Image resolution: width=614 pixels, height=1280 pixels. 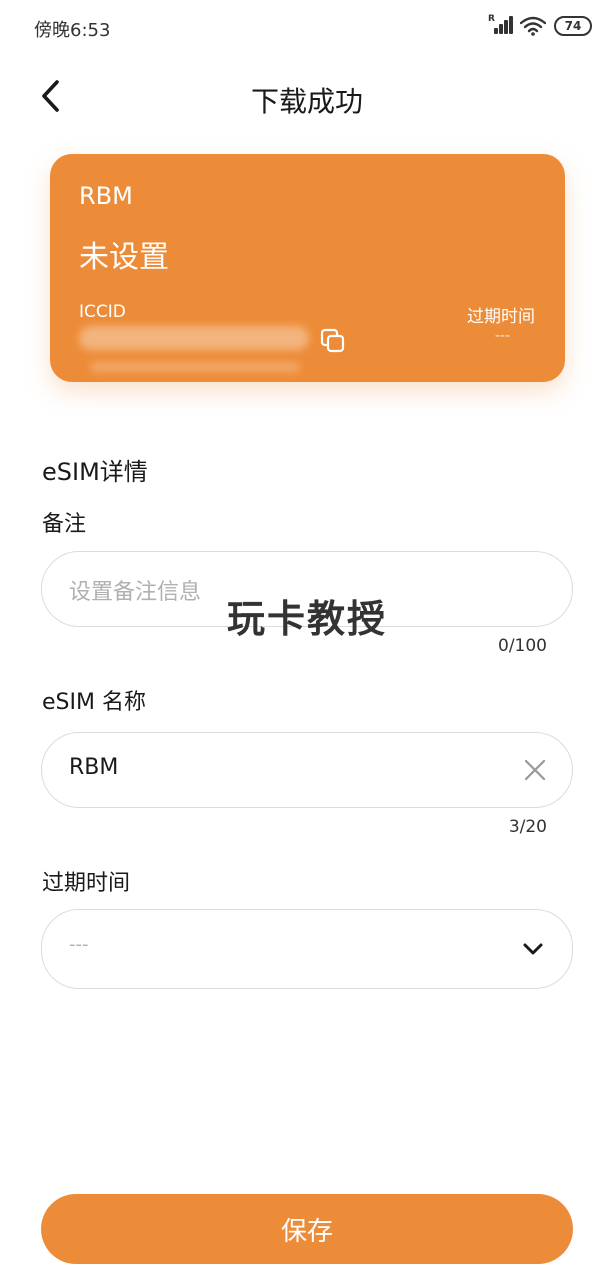 What do you see at coordinates (94, 702) in the screenshot?
I see `name-label: eSIM 名称` at bounding box center [94, 702].